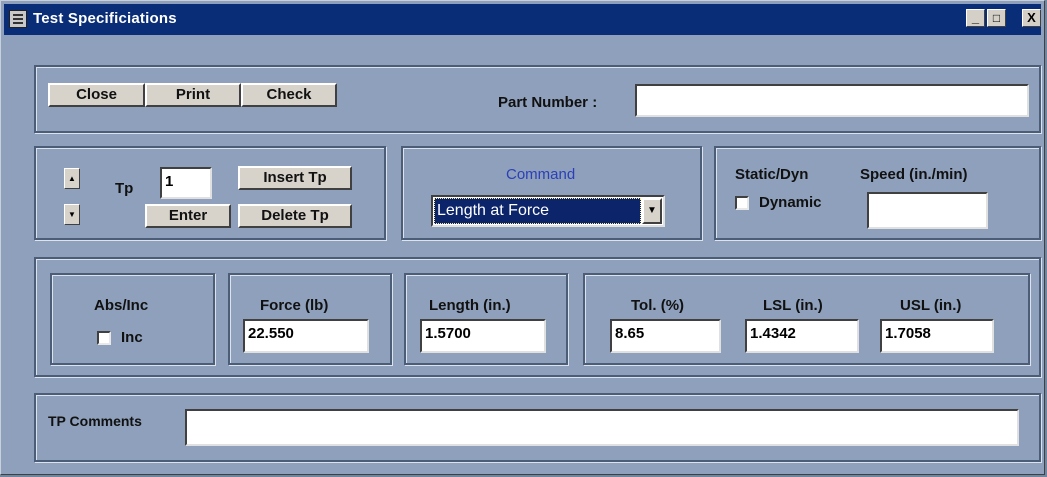  Describe the element at coordinates (294, 305) in the screenshot. I see `force-label: Force (lb)` at that location.